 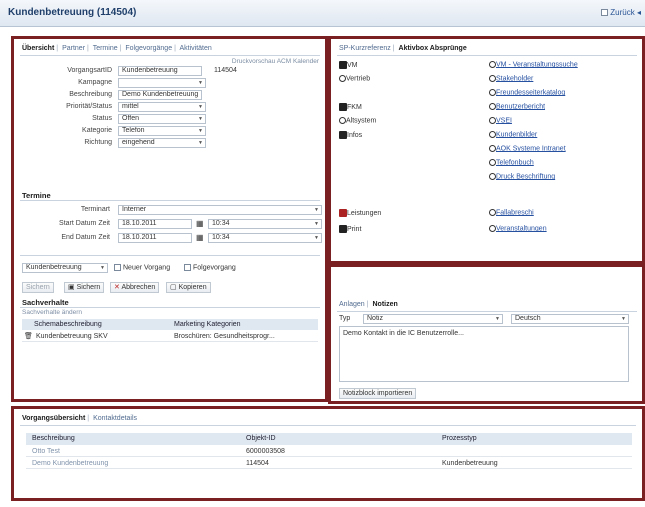 I want to click on field-select: mittel, so click(x=162, y=107).